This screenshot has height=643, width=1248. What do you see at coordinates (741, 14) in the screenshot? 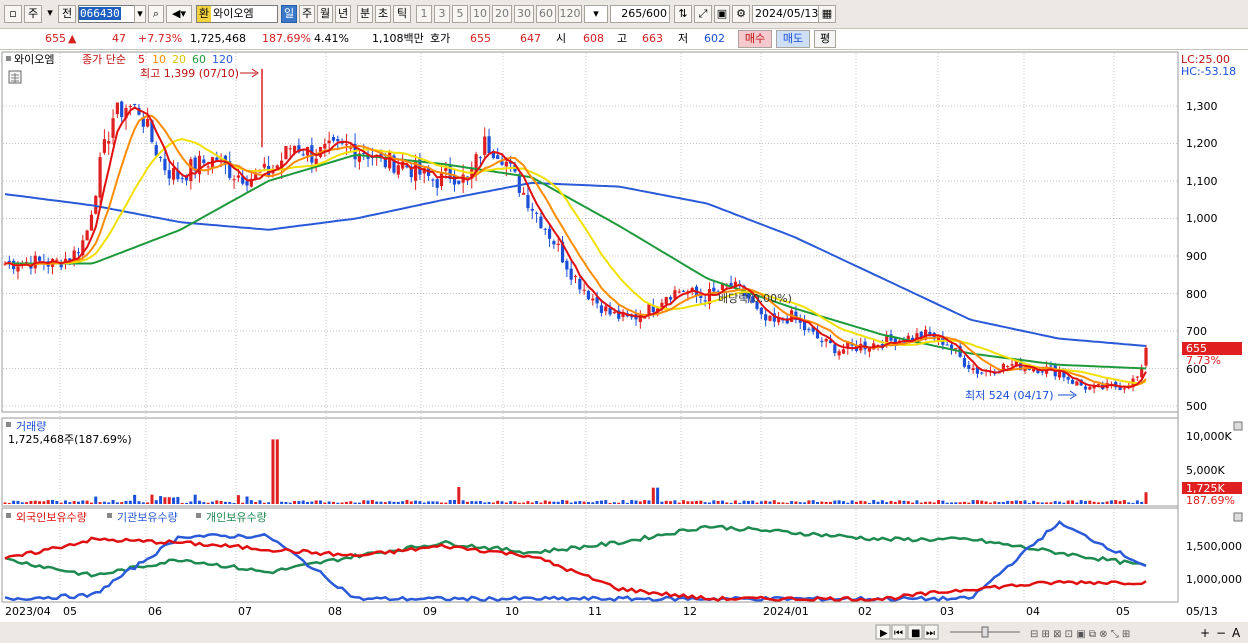
I see `gear-icon: ⚙` at bounding box center [741, 14].